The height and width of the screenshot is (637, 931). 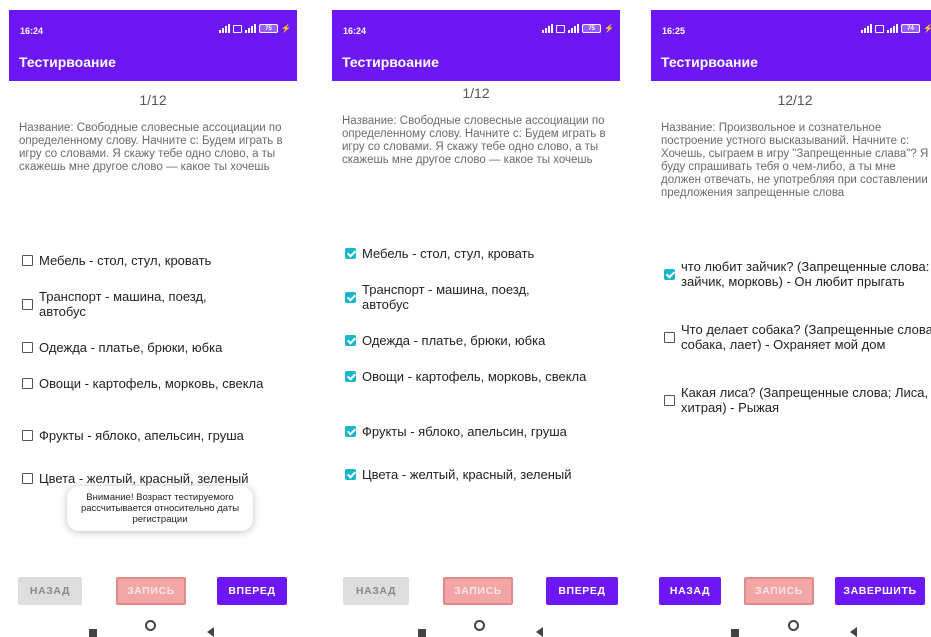 What do you see at coordinates (795, 100) in the screenshot?
I see `question-counter: 12/12` at bounding box center [795, 100].